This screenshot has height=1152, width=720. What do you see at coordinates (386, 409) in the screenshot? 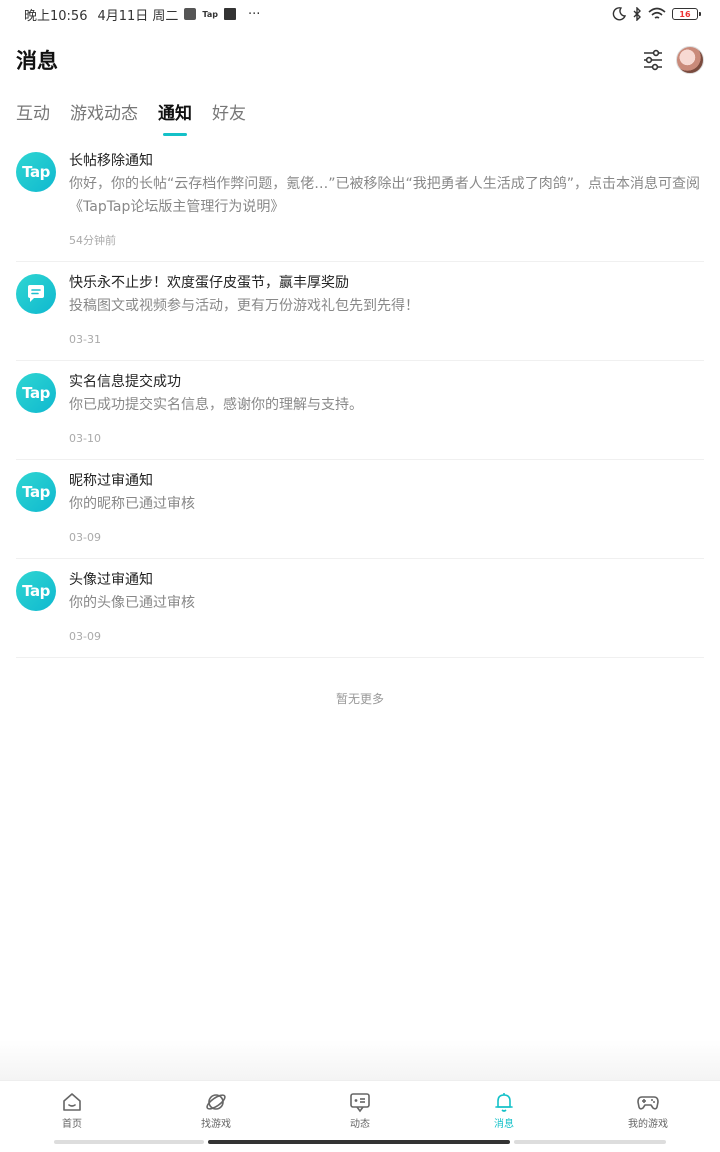
I see `item-body: 实名信息提交成功 你已成功提交实名信息，感谢你的理解与支持。 03-10` at bounding box center [386, 409].